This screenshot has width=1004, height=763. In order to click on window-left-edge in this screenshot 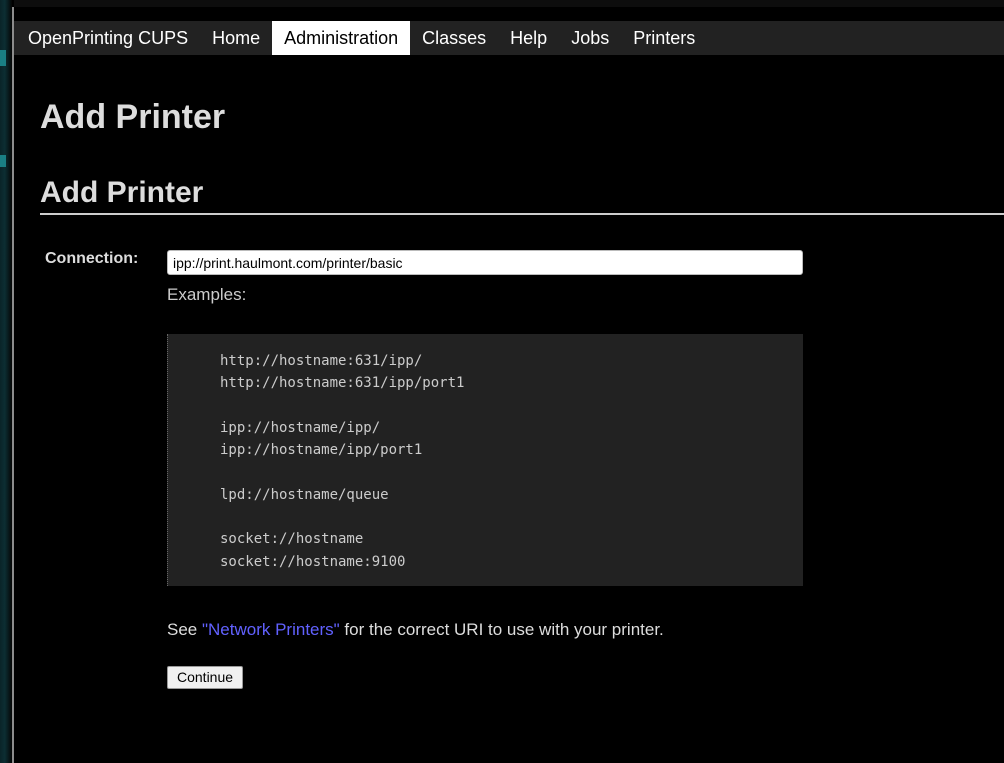, I will do `click(7, 381)`.